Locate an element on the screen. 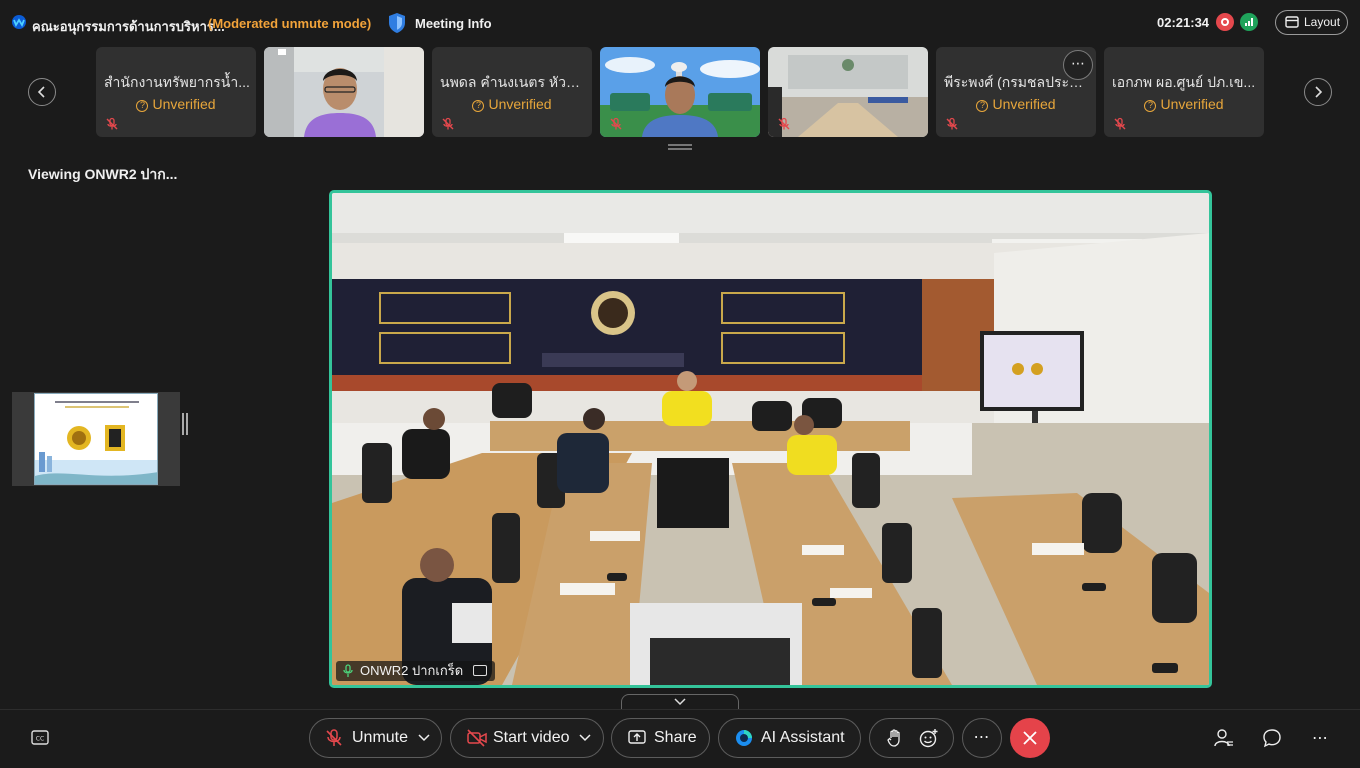  participant-tile: พีระพงศ์ (กรมชลประทาน ? Unverified ⋯ is located at coordinates (1016, 92).